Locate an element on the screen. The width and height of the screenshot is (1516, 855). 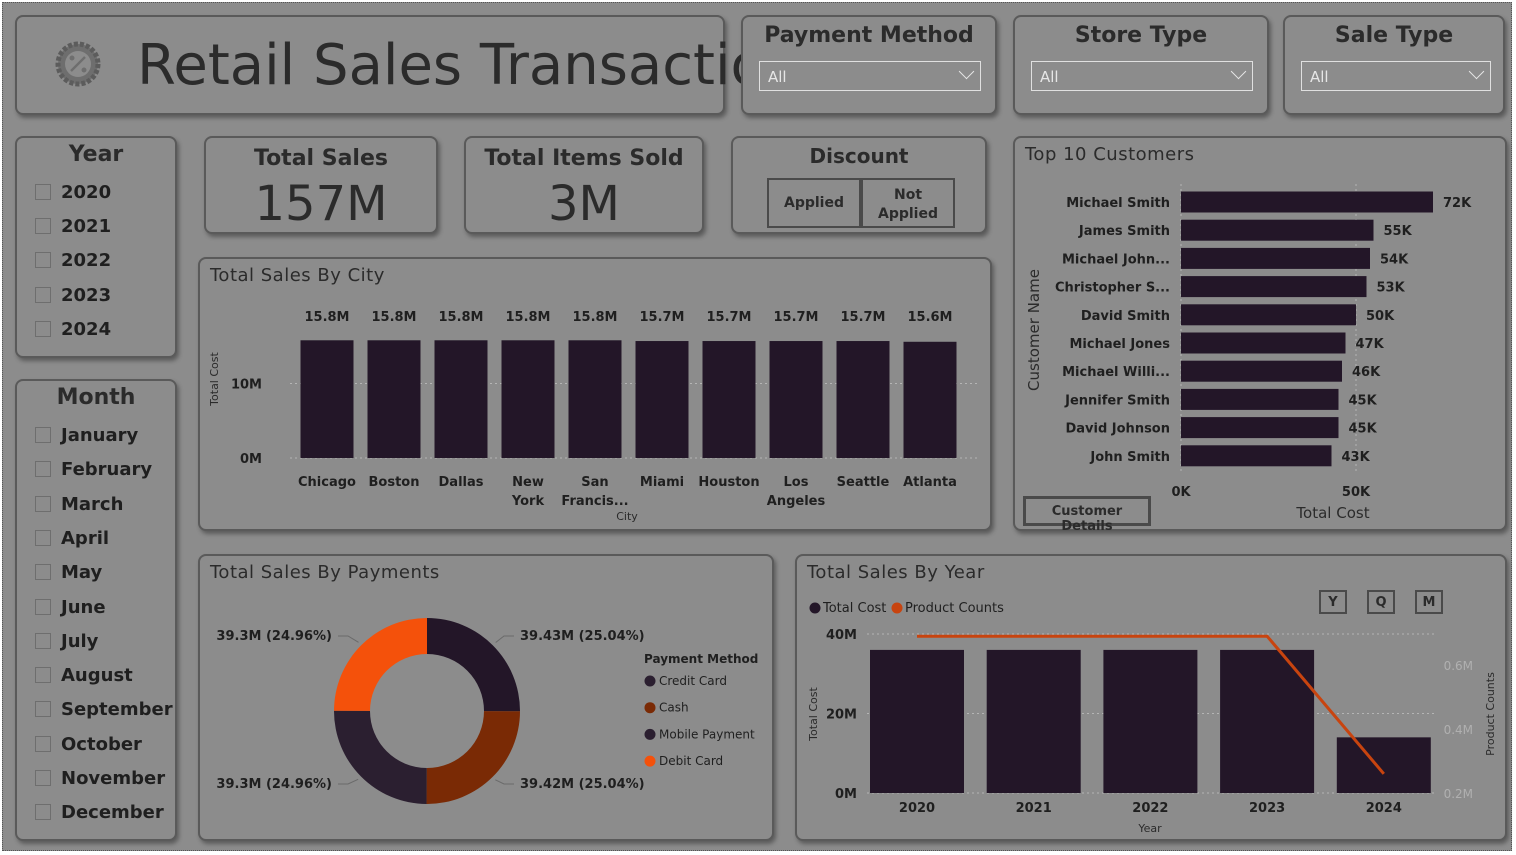
store-type-dropdown: All is located at coordinates (1142, 76).